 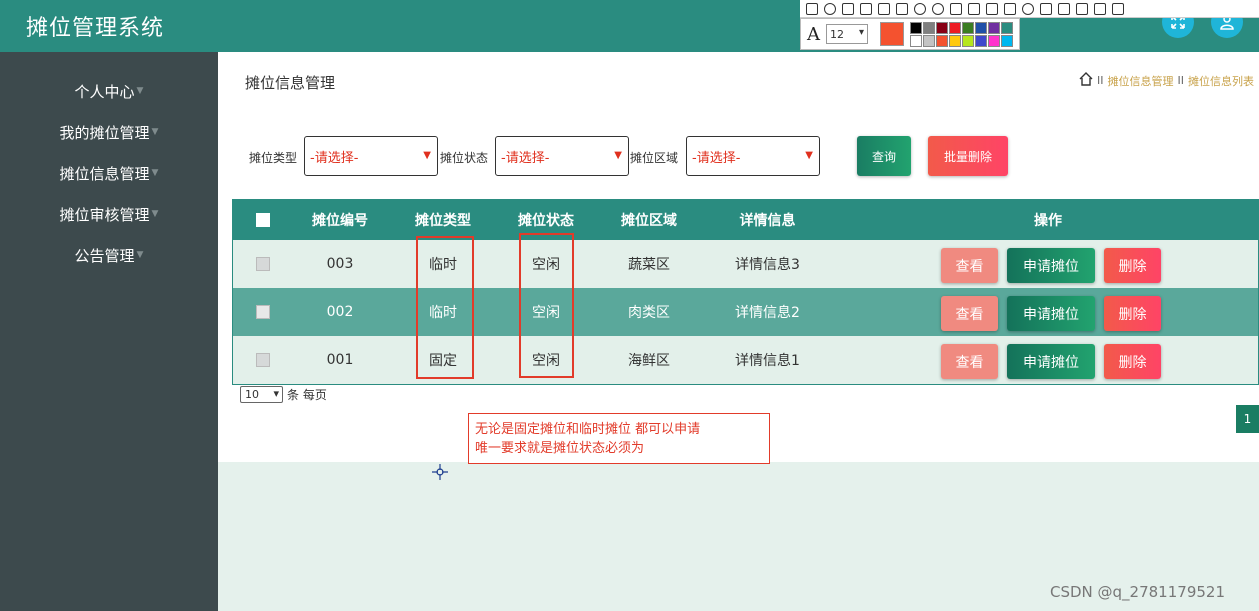 I want to click on header-area: 摊位区域, so click(x=649, y=221).